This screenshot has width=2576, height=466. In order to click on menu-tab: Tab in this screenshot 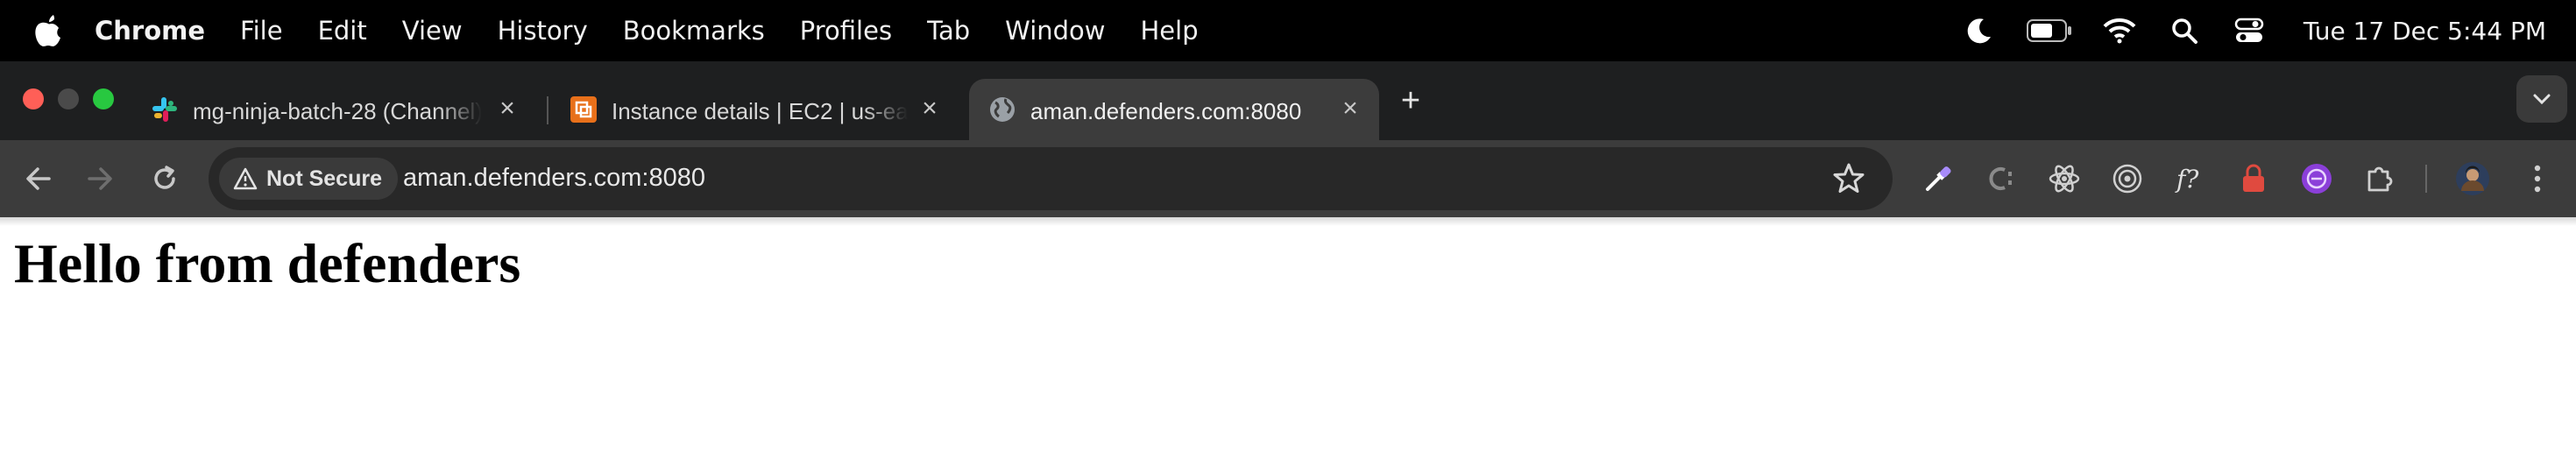, I will do `click(948, 31)`.